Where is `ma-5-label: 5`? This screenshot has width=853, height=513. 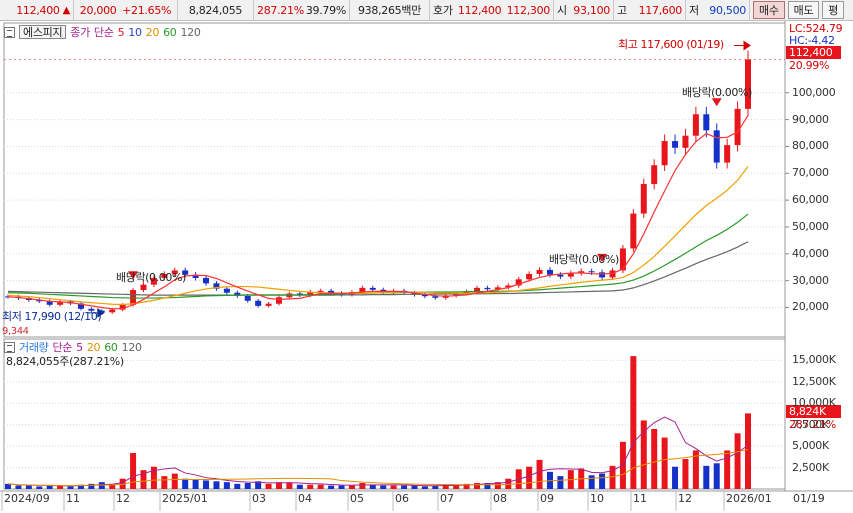 ma-5-label: 5 is located at coordinates (121, 32).